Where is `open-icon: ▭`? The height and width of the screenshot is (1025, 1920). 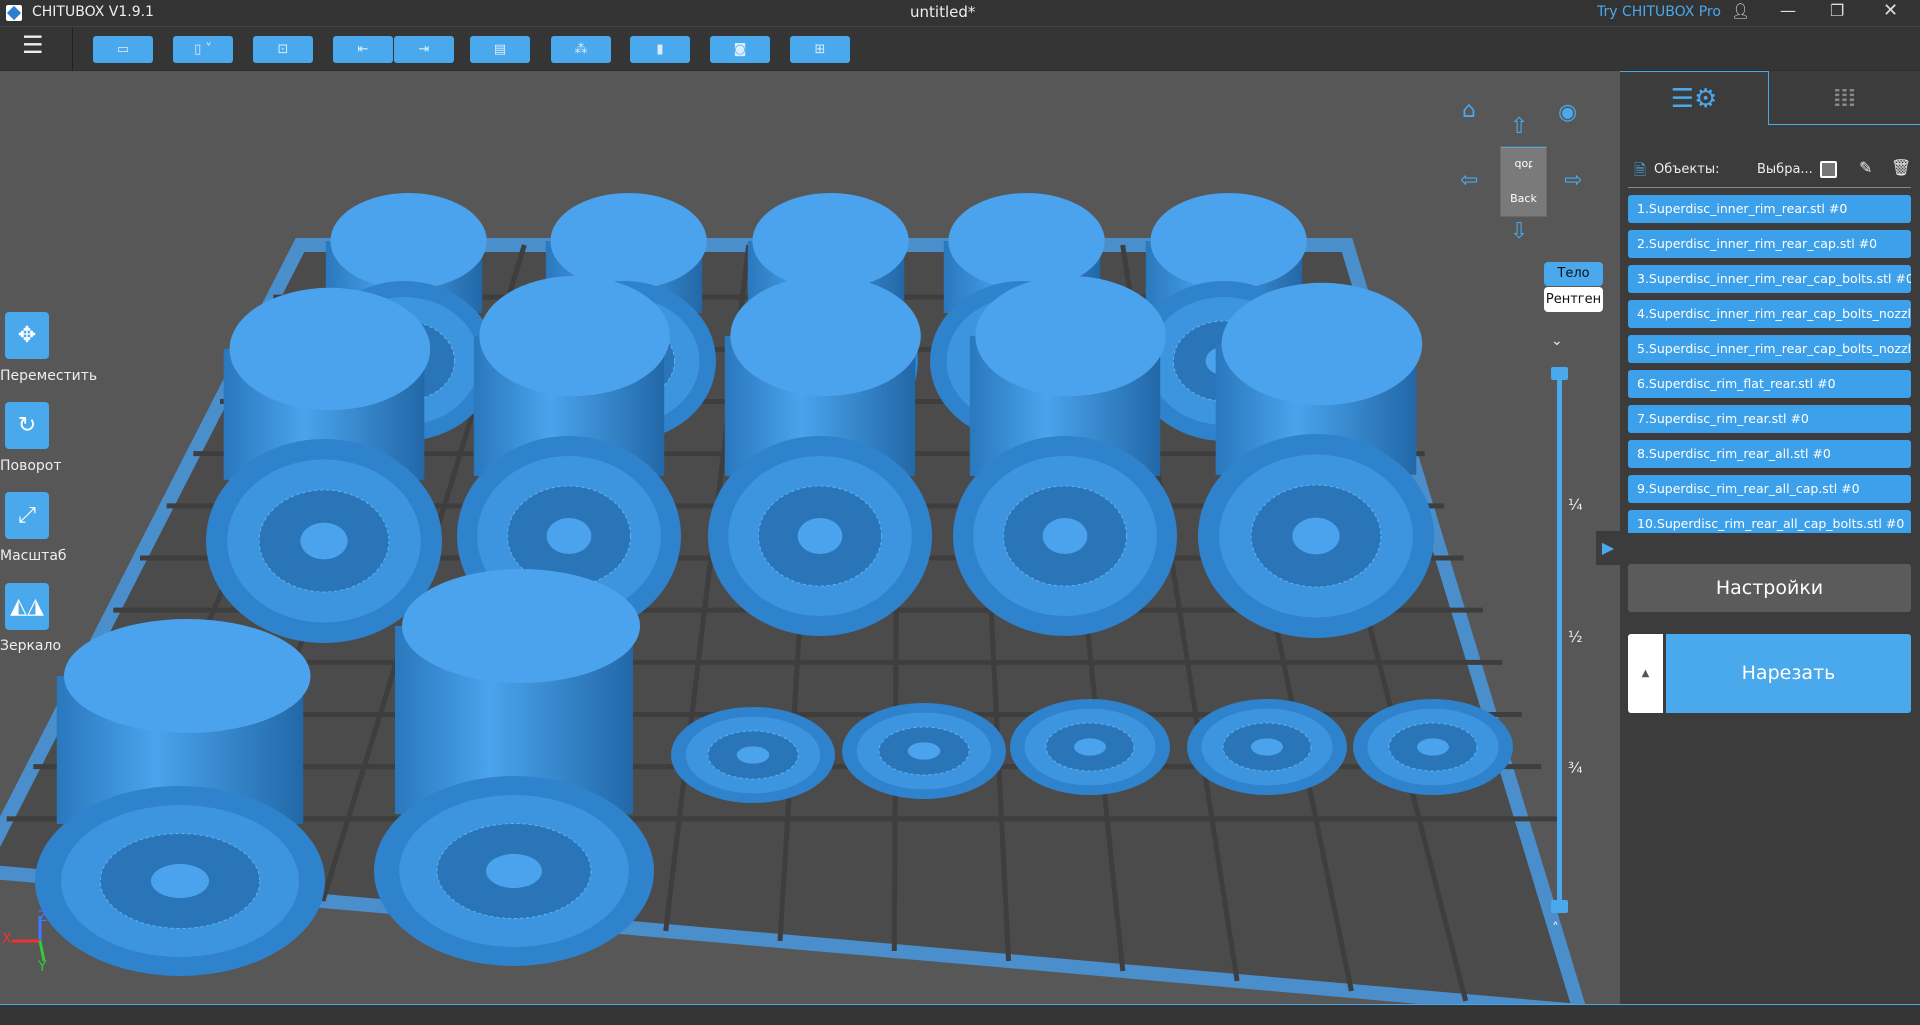 open-icon: ▭ is located at coordinates (123, 49).